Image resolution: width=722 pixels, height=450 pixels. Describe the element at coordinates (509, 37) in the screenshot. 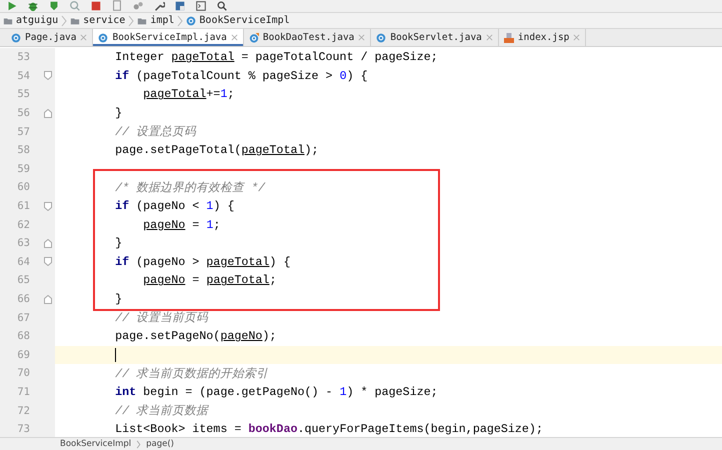

I see `jsp-file-icon` at that location.